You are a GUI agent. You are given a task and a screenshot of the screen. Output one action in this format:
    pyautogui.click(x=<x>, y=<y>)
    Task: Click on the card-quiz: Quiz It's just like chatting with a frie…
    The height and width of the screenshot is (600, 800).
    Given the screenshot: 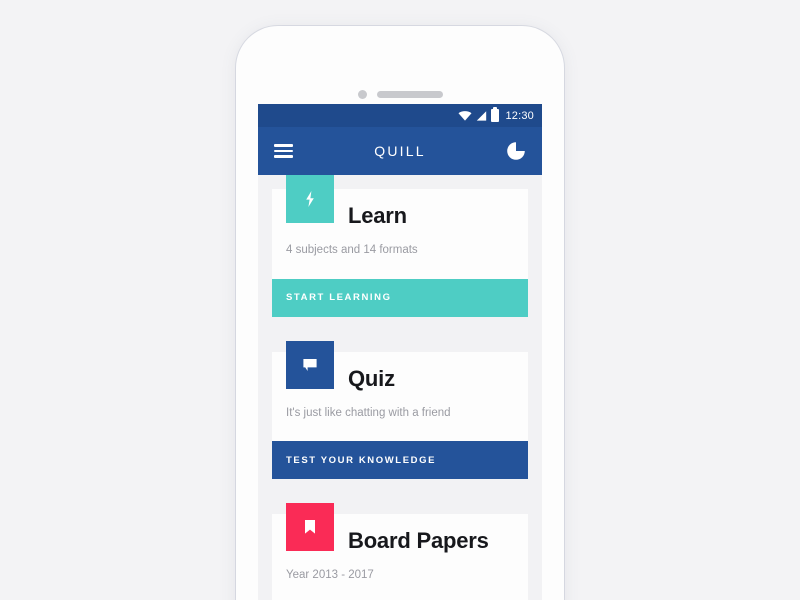 What is the action you would take?
    pyautogui.click(x=400, y=409)
    